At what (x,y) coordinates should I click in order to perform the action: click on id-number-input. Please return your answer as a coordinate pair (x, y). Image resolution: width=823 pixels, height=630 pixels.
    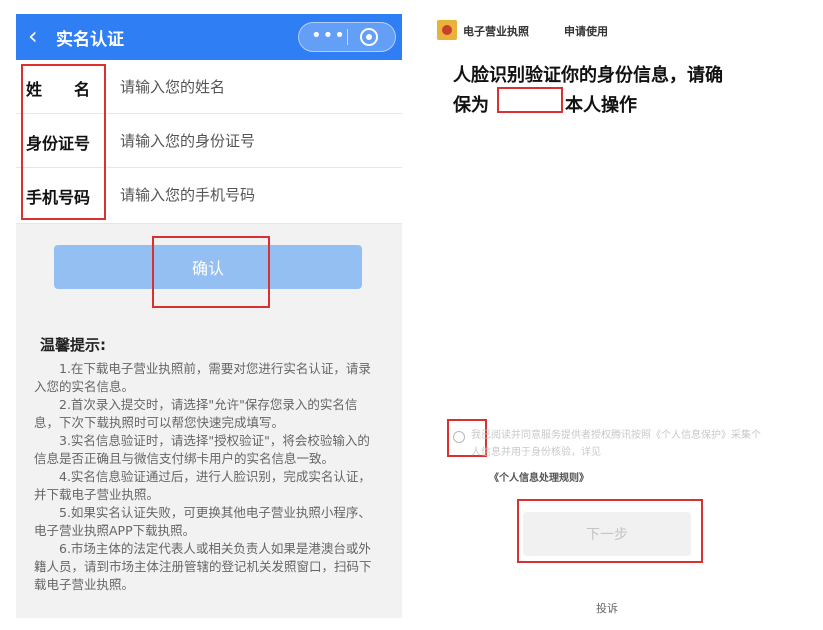
    Looking at the image, I should click on (255, 141).